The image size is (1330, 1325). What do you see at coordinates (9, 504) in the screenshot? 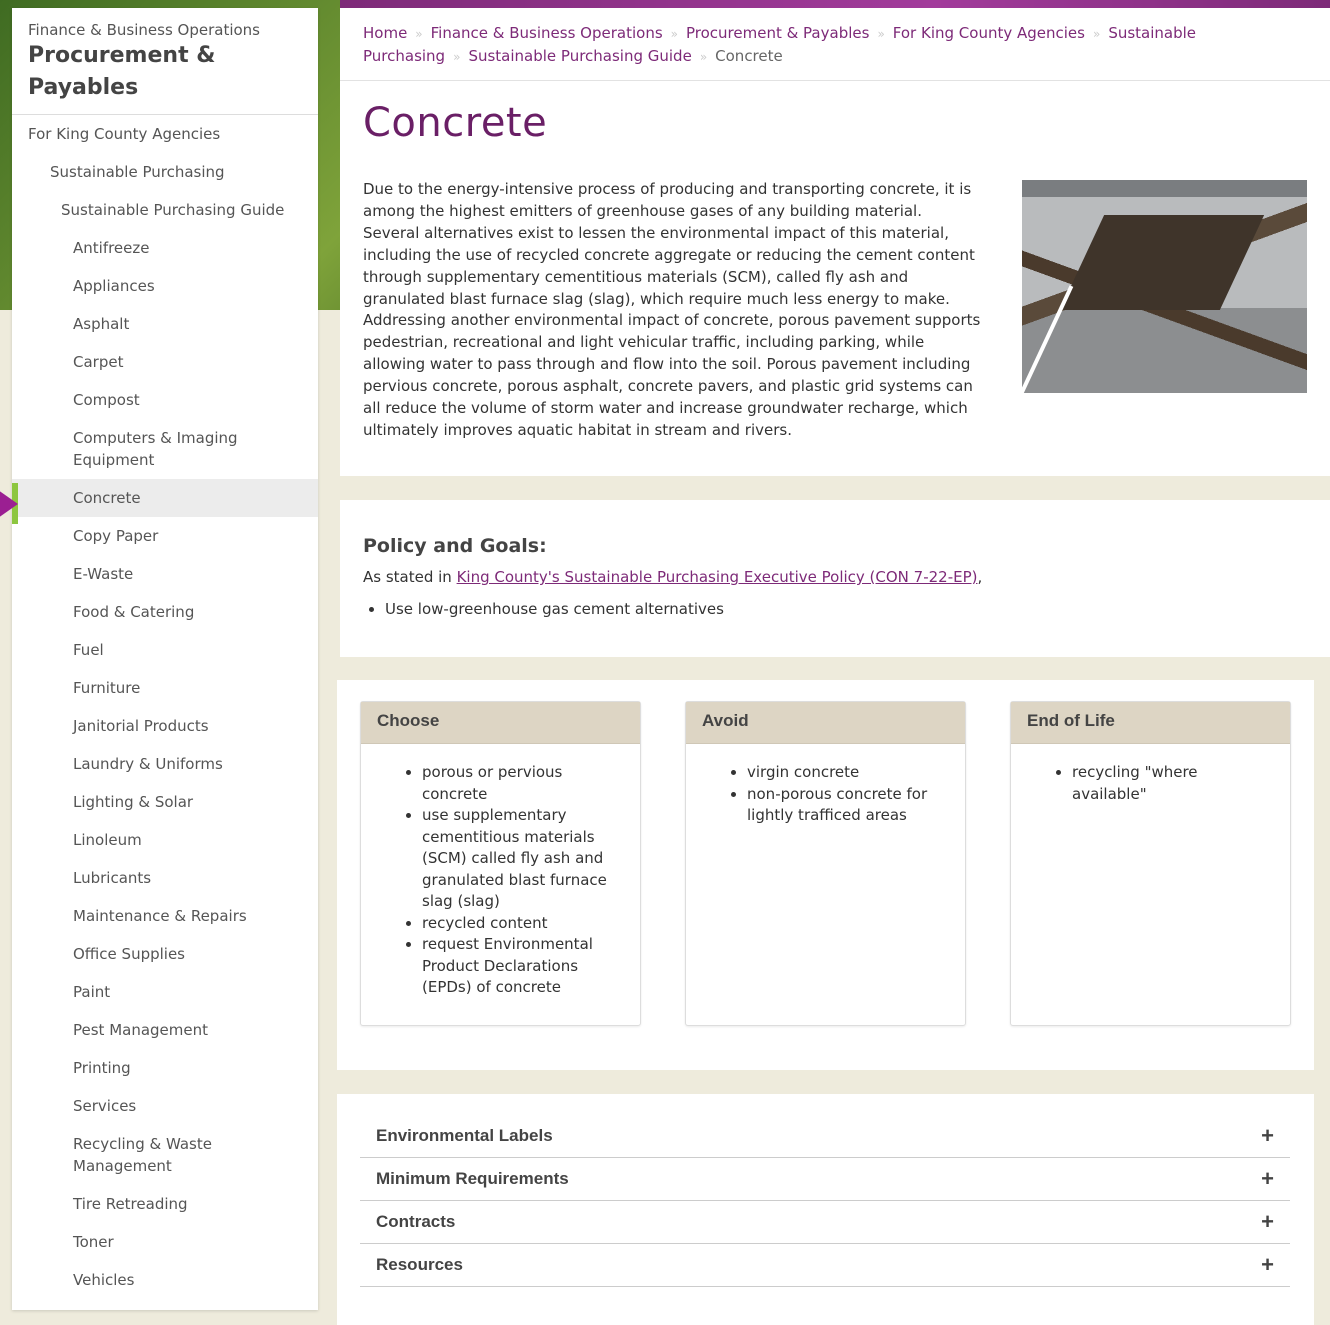
I see `active-item-arrow-icon` at bounding box center [9, 504].